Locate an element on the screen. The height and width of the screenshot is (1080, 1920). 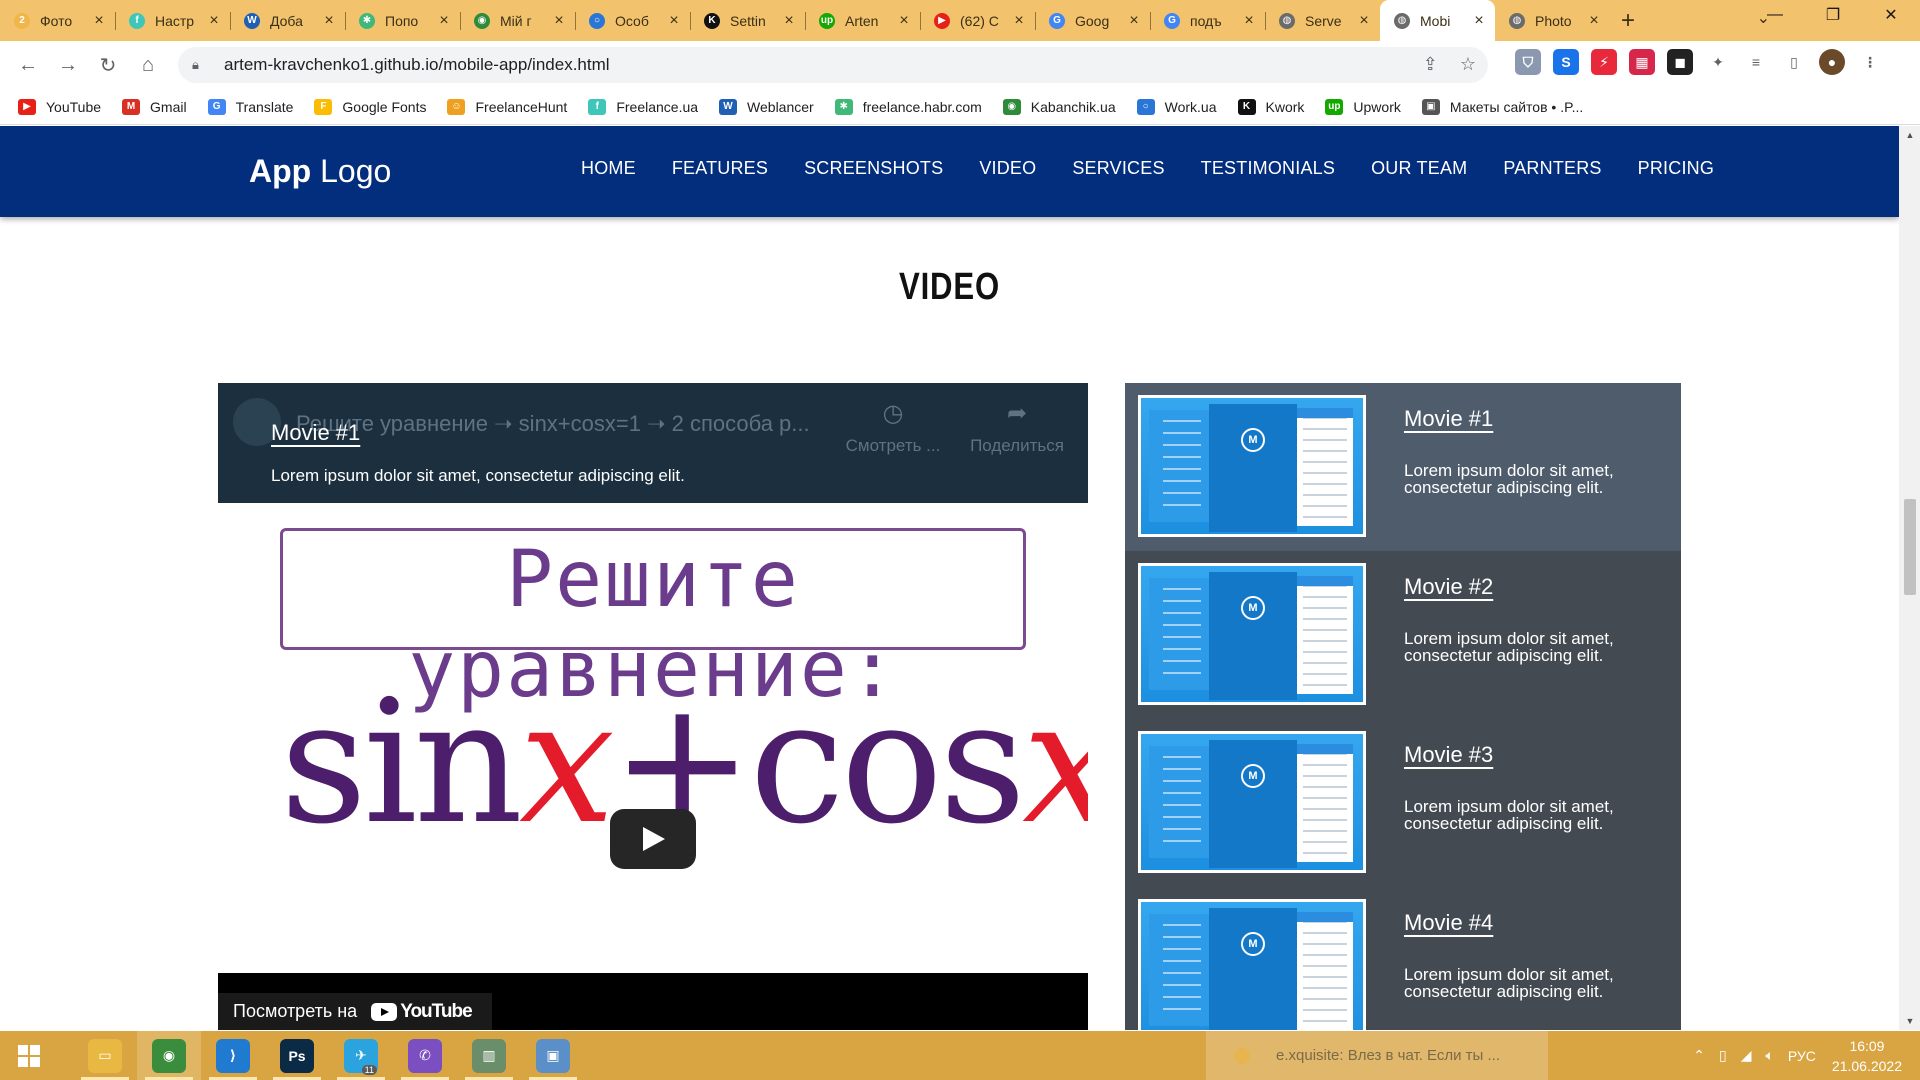
network-icon: ◢ is located at coordinates (1746, 1055).